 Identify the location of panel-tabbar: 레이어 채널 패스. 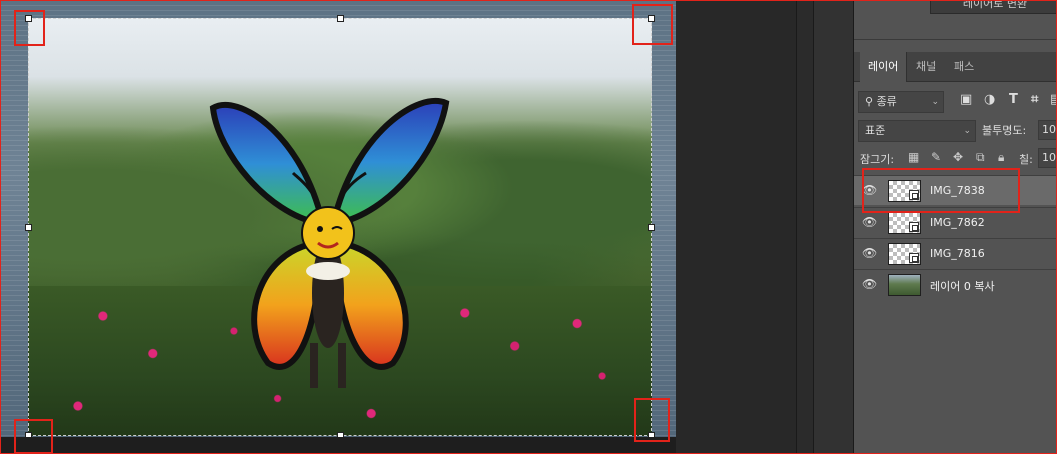
(955, 67).